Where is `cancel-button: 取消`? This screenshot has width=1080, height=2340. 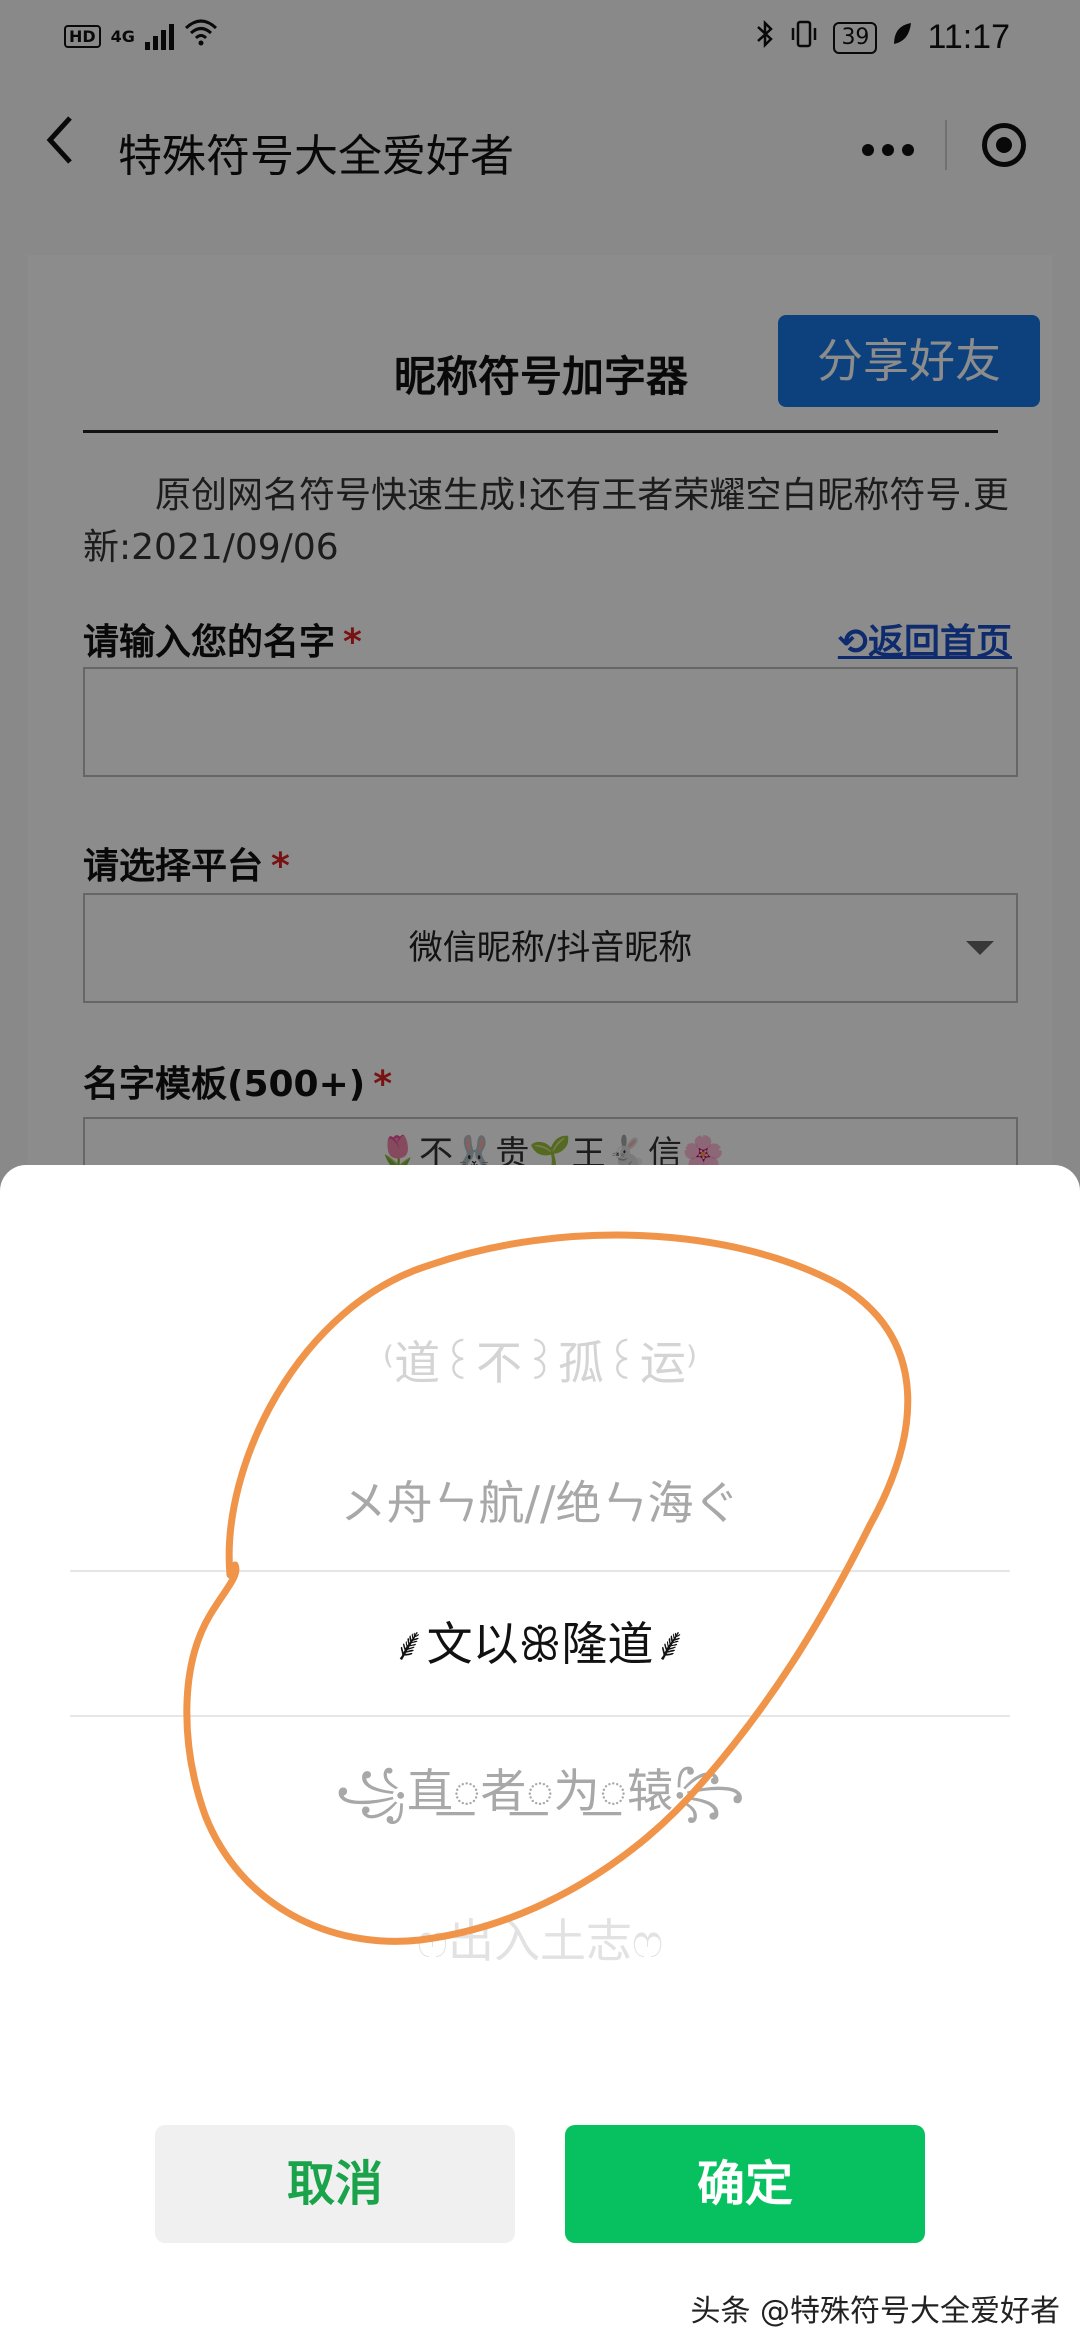
cancel-button: 取消 is located at coordinates (335, 2184).